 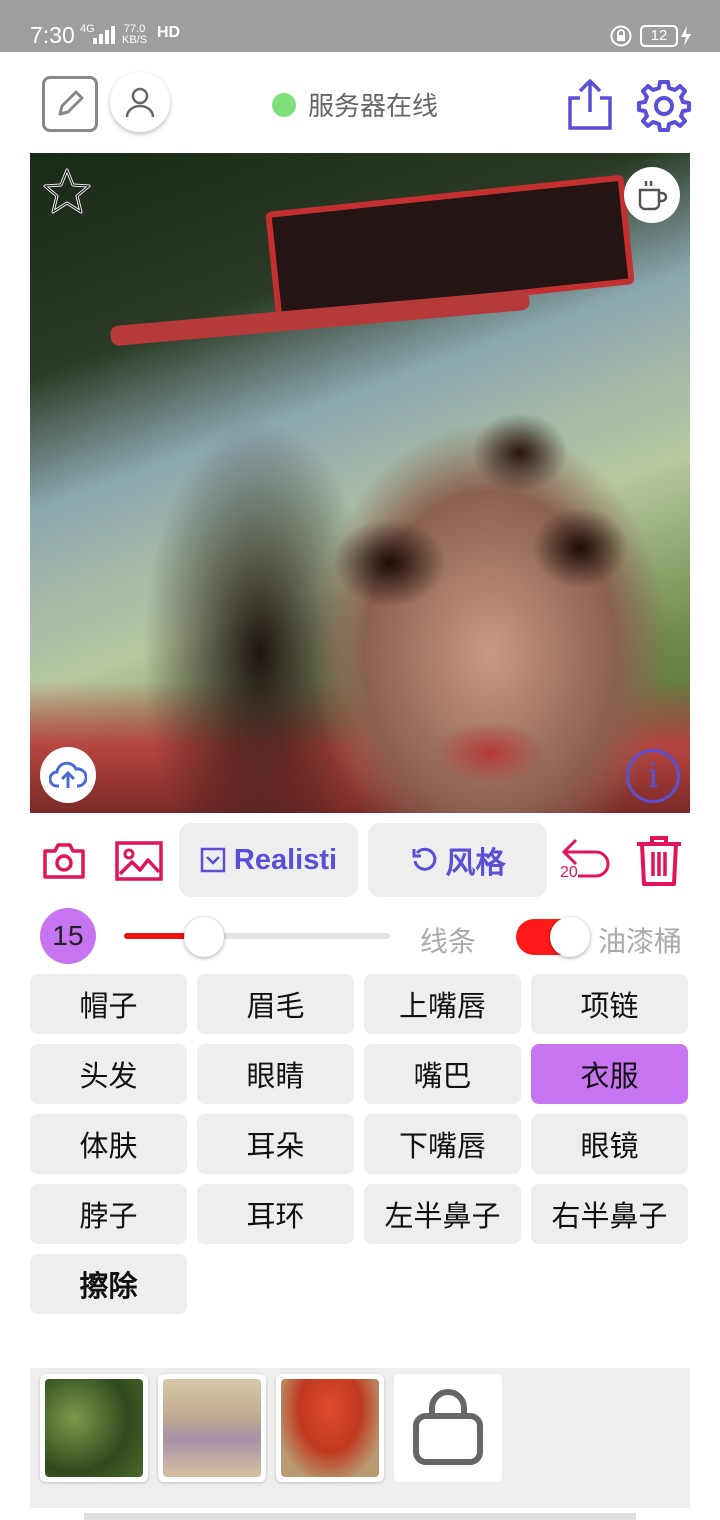 I want to click on model-select-button: Realisti, so click(x=268, y=860).